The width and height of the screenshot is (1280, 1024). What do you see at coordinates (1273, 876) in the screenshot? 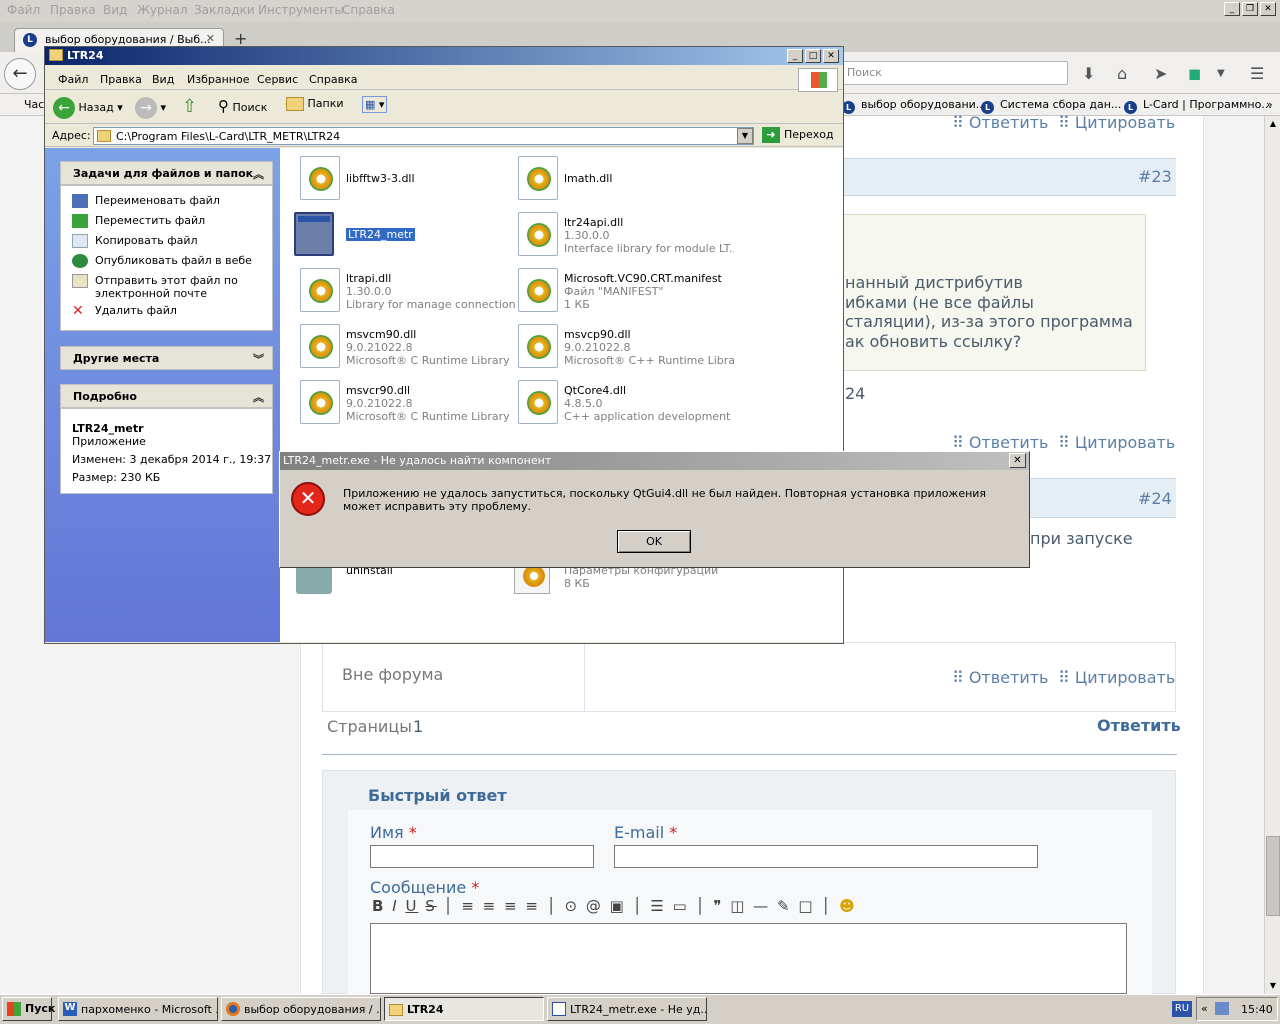
I see `scroll-thumb` at bounding box center [1273, 876].